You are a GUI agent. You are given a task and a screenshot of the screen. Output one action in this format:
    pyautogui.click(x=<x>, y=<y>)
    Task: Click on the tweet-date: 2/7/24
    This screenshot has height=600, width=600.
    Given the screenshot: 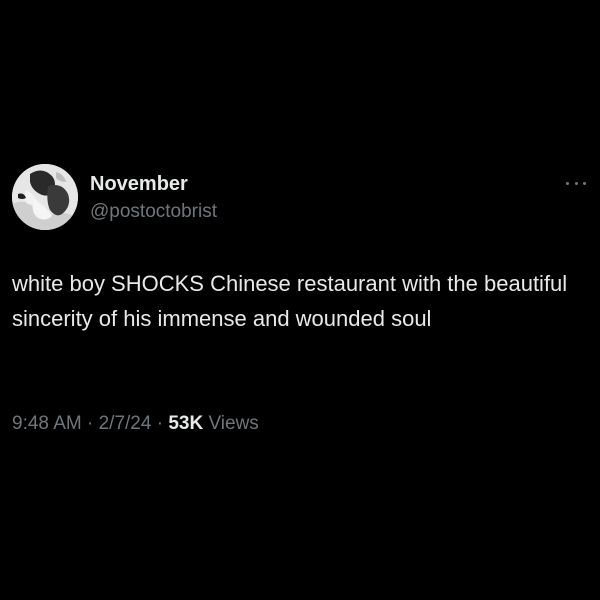 What is the action you would take?
    pyautogui.click(x=125, y=423)
    